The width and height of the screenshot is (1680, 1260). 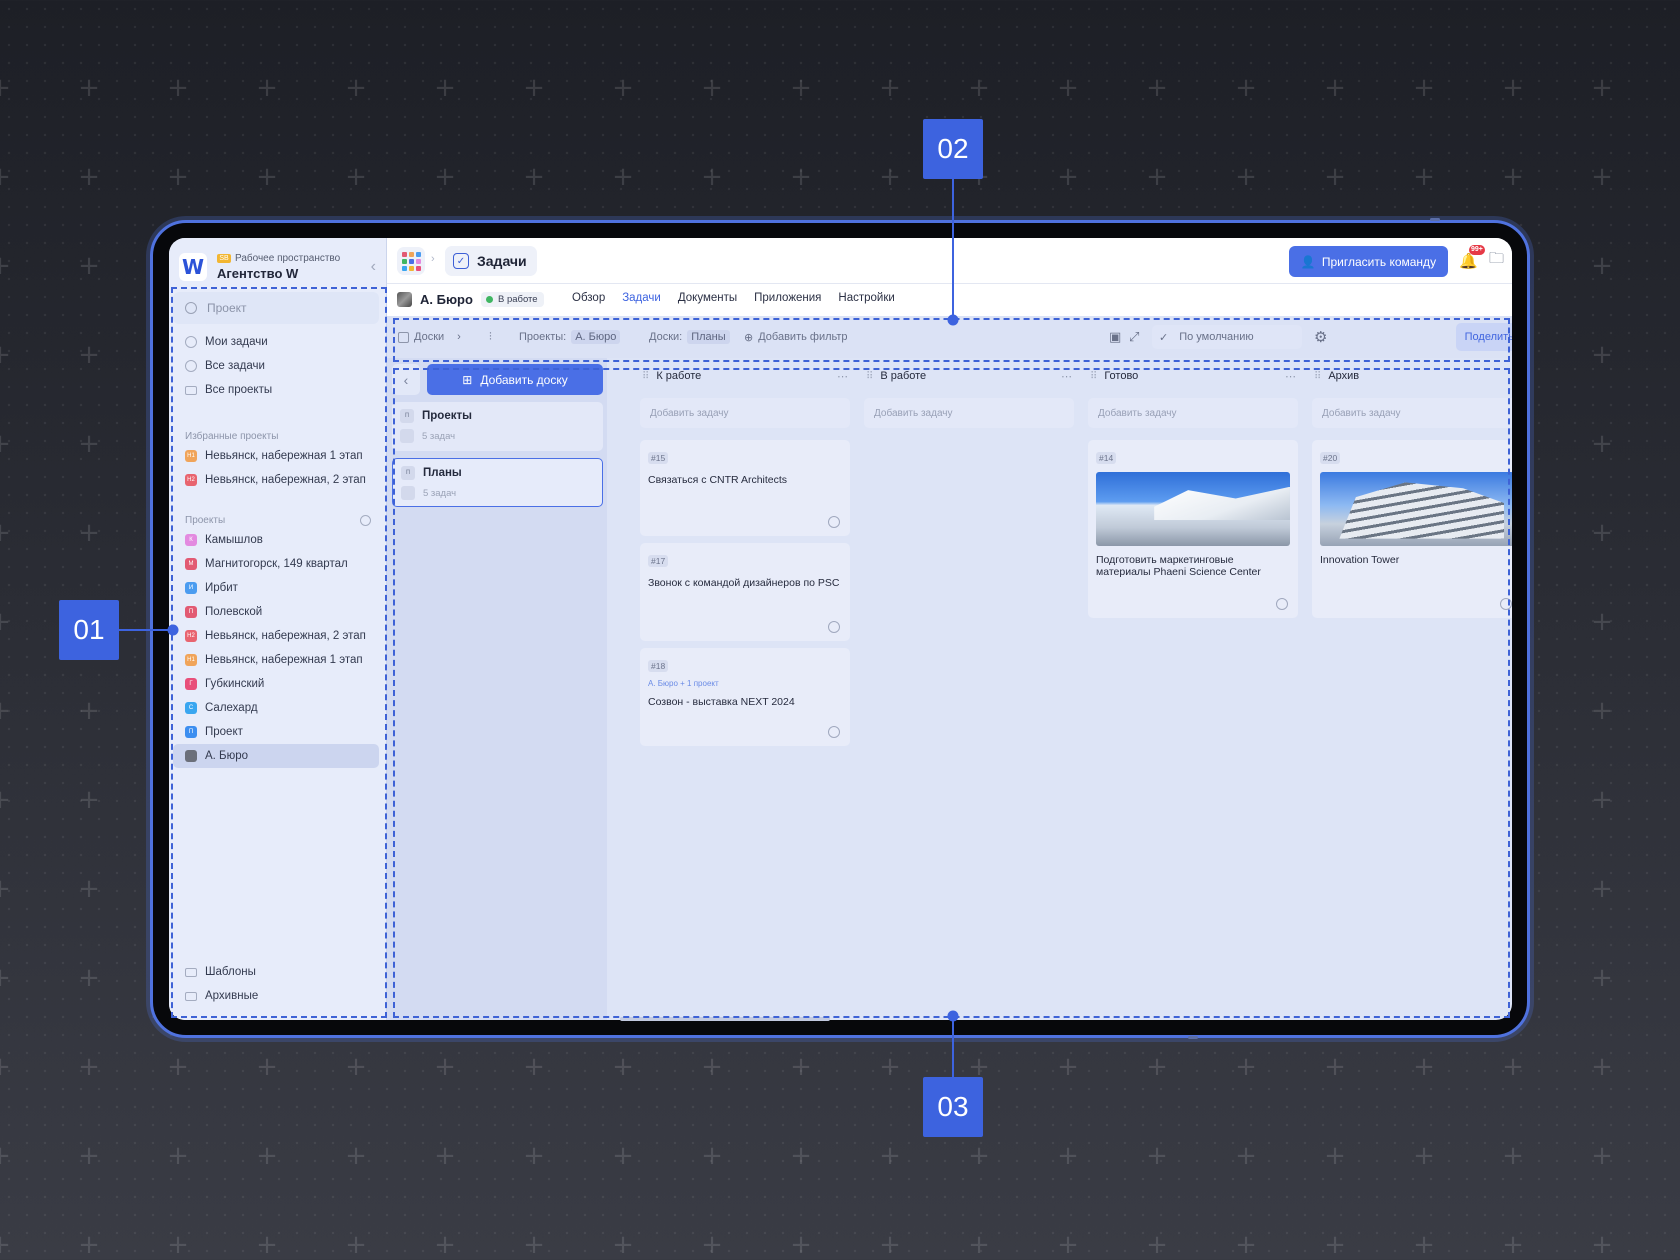 What do you see at coordinates (689, 337) in the screenshot?
I see `filter-boards: Доски: Планы` at bounding box center [689, 337].